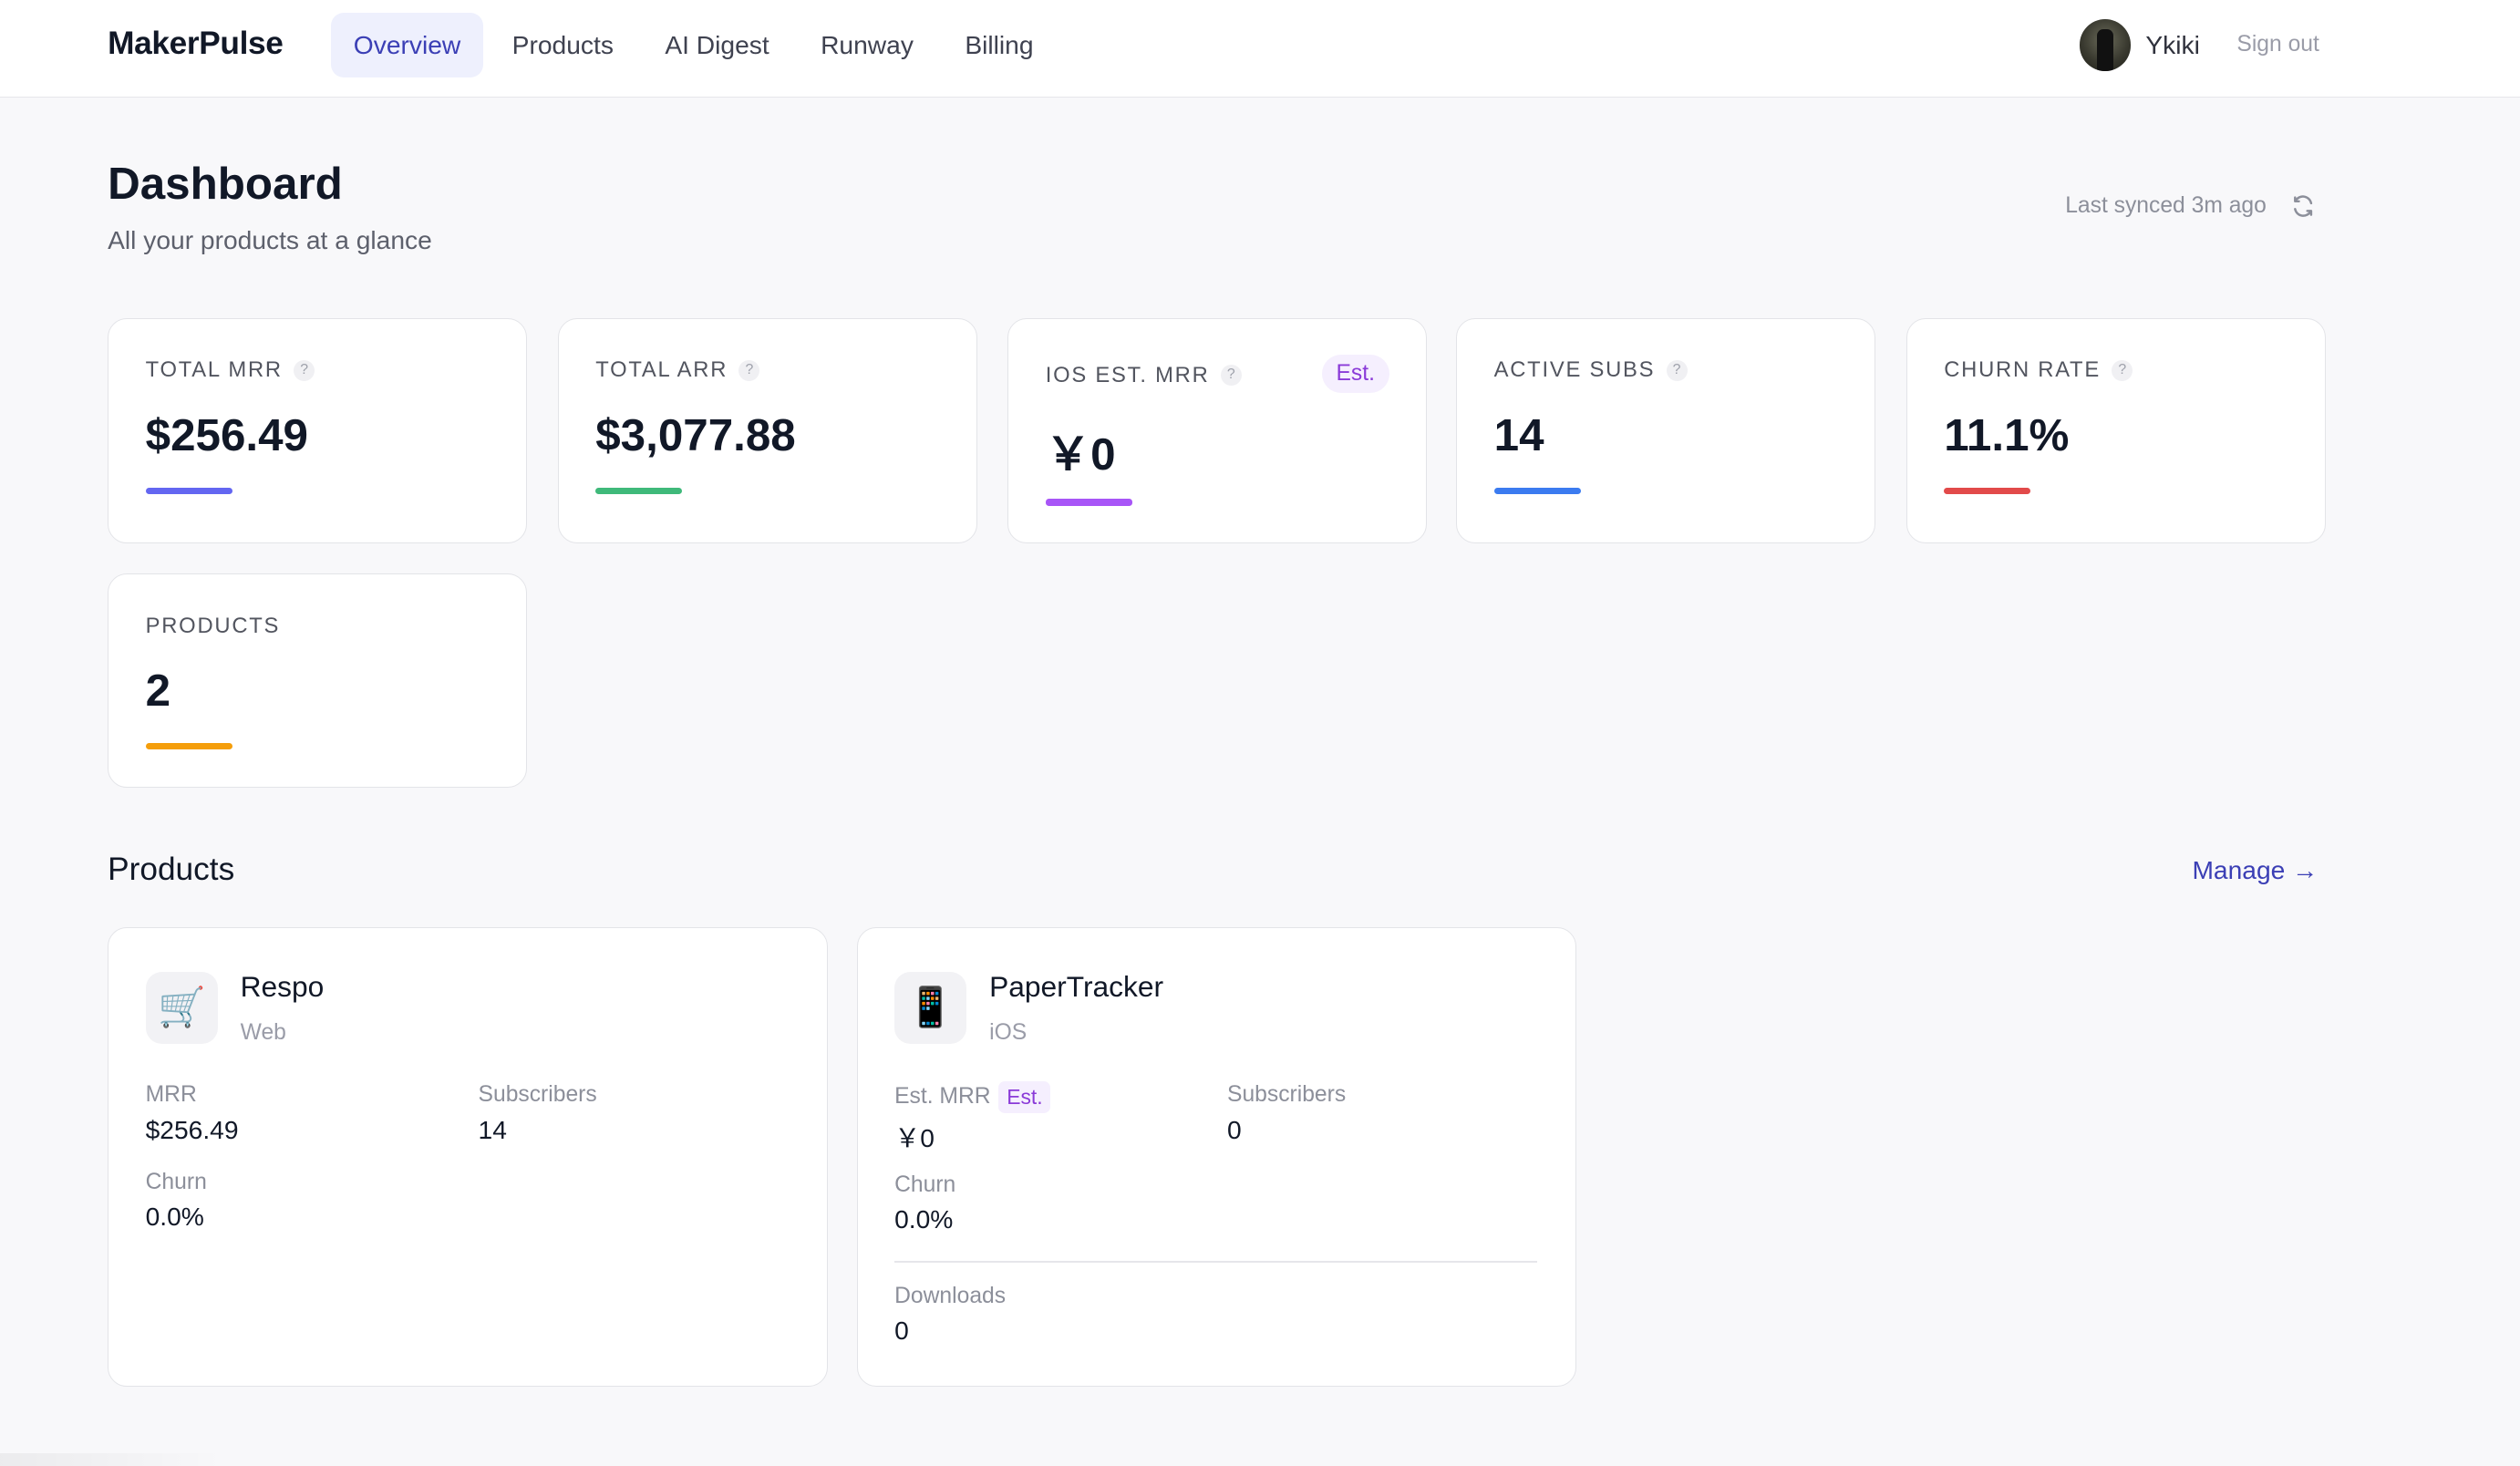 The width and height of the screenshot is (2520, 1466). I want to click on product-platform: iOS, so click(1009, 1032).